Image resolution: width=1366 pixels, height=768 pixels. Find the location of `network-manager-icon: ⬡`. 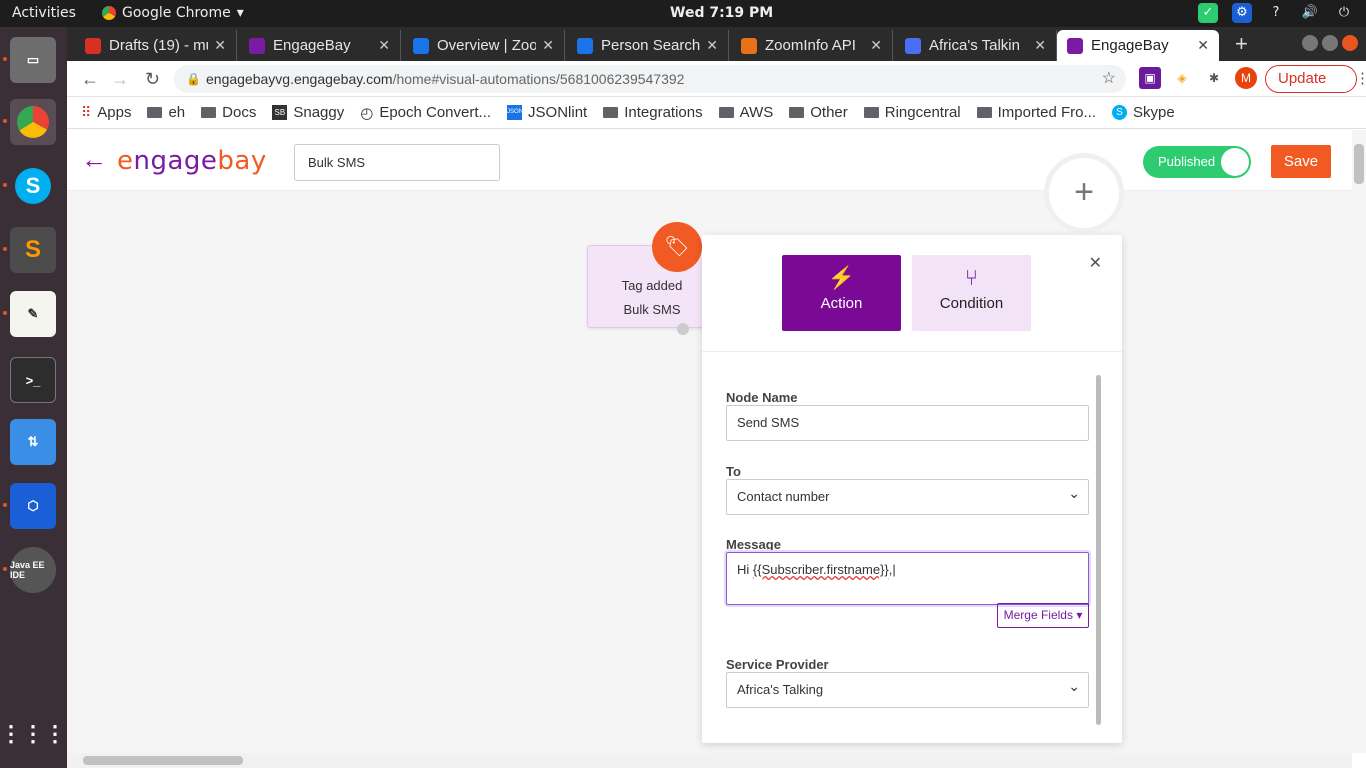

network-manager-icon: ⬡ is located at coordinates (33, 506).